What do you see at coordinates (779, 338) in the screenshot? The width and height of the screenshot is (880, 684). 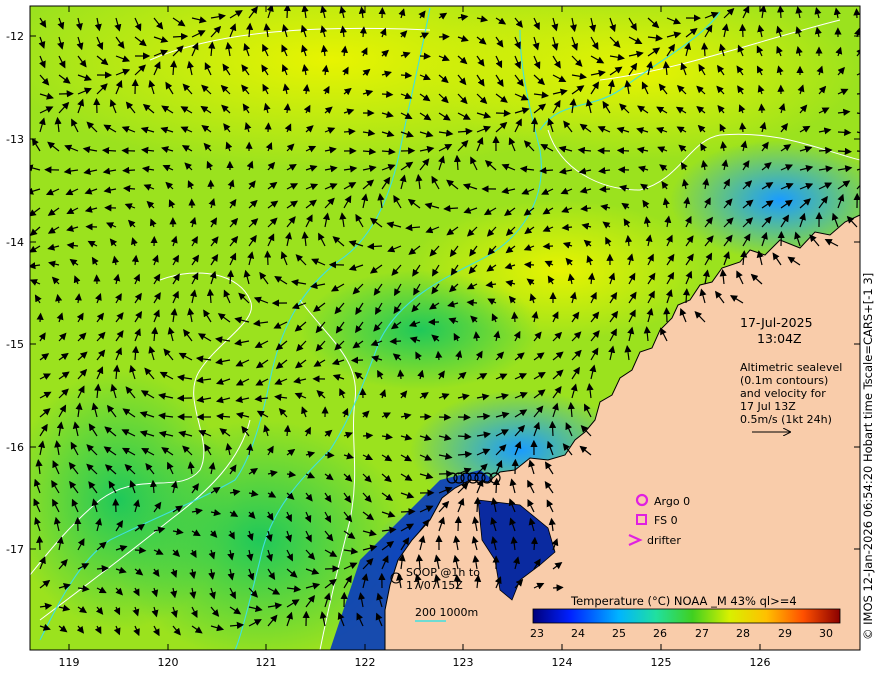 I see `time-label: 13:04Z` at bounding box center [779, 338].